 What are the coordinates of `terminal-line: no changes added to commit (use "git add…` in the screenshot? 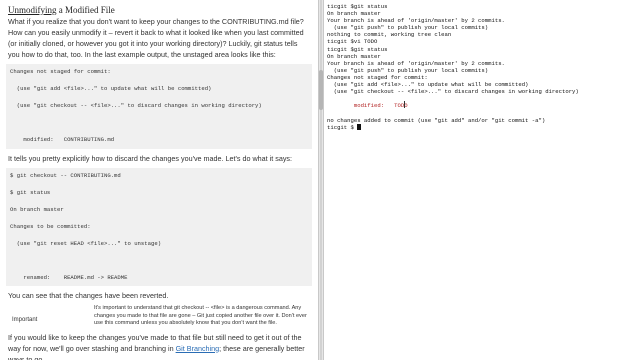 It's located at (436, 120).